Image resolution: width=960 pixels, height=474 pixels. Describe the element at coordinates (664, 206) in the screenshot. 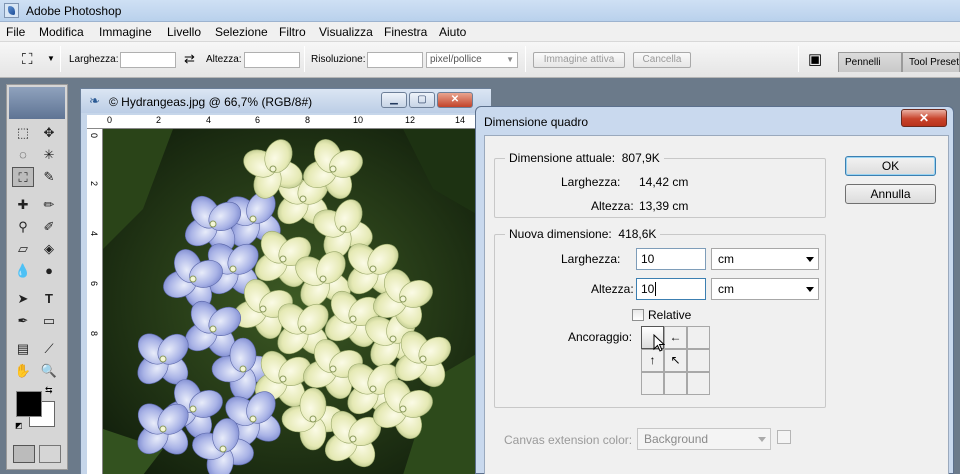

I see `current-height-value: 13,39 cm` at that location.